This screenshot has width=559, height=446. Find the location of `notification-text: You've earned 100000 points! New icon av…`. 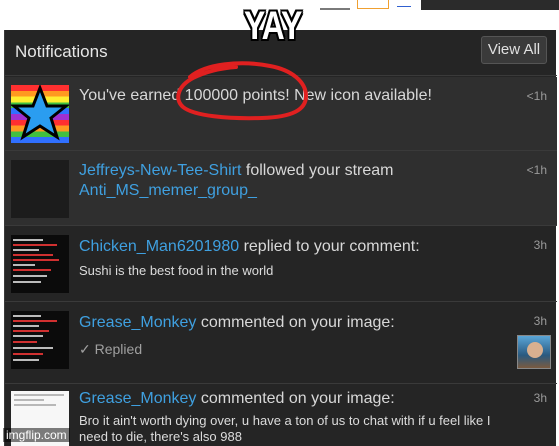

notification-text: You've earned 100000 points! New icon av… is located at coordinates (255, 95).